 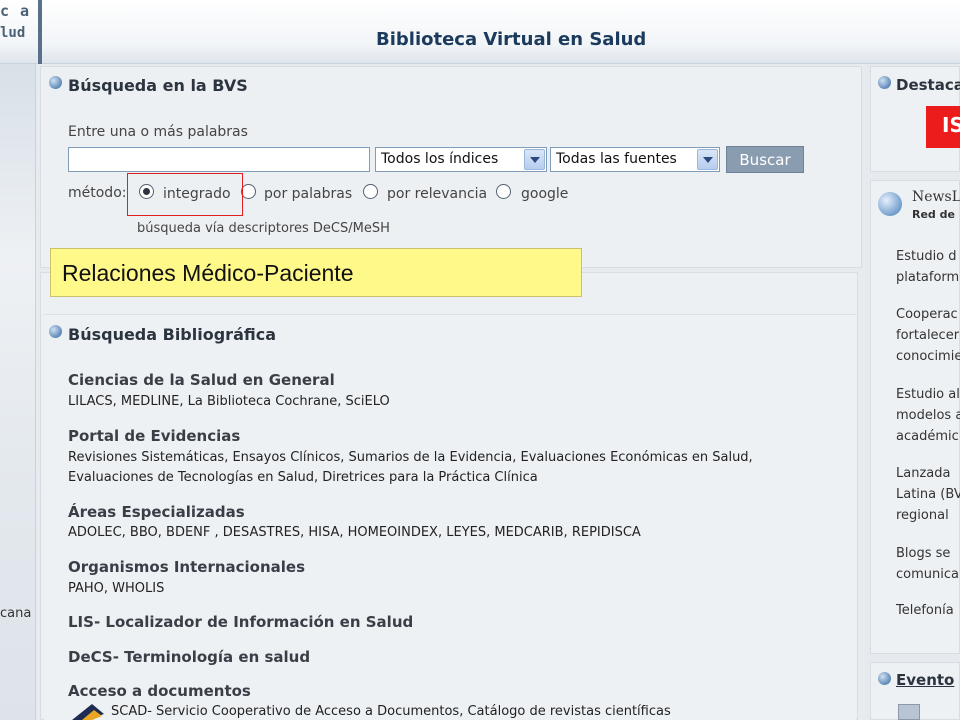 What do you see at coordinates (158, 85) in the screenshot?
I see `search-panel-title: Búsqueda en la BVS` at bounding box center [158, 85].